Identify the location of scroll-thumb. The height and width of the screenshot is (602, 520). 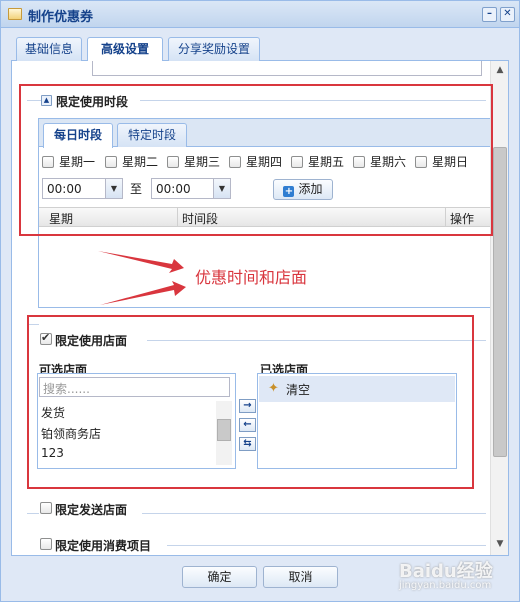
(500, 302).